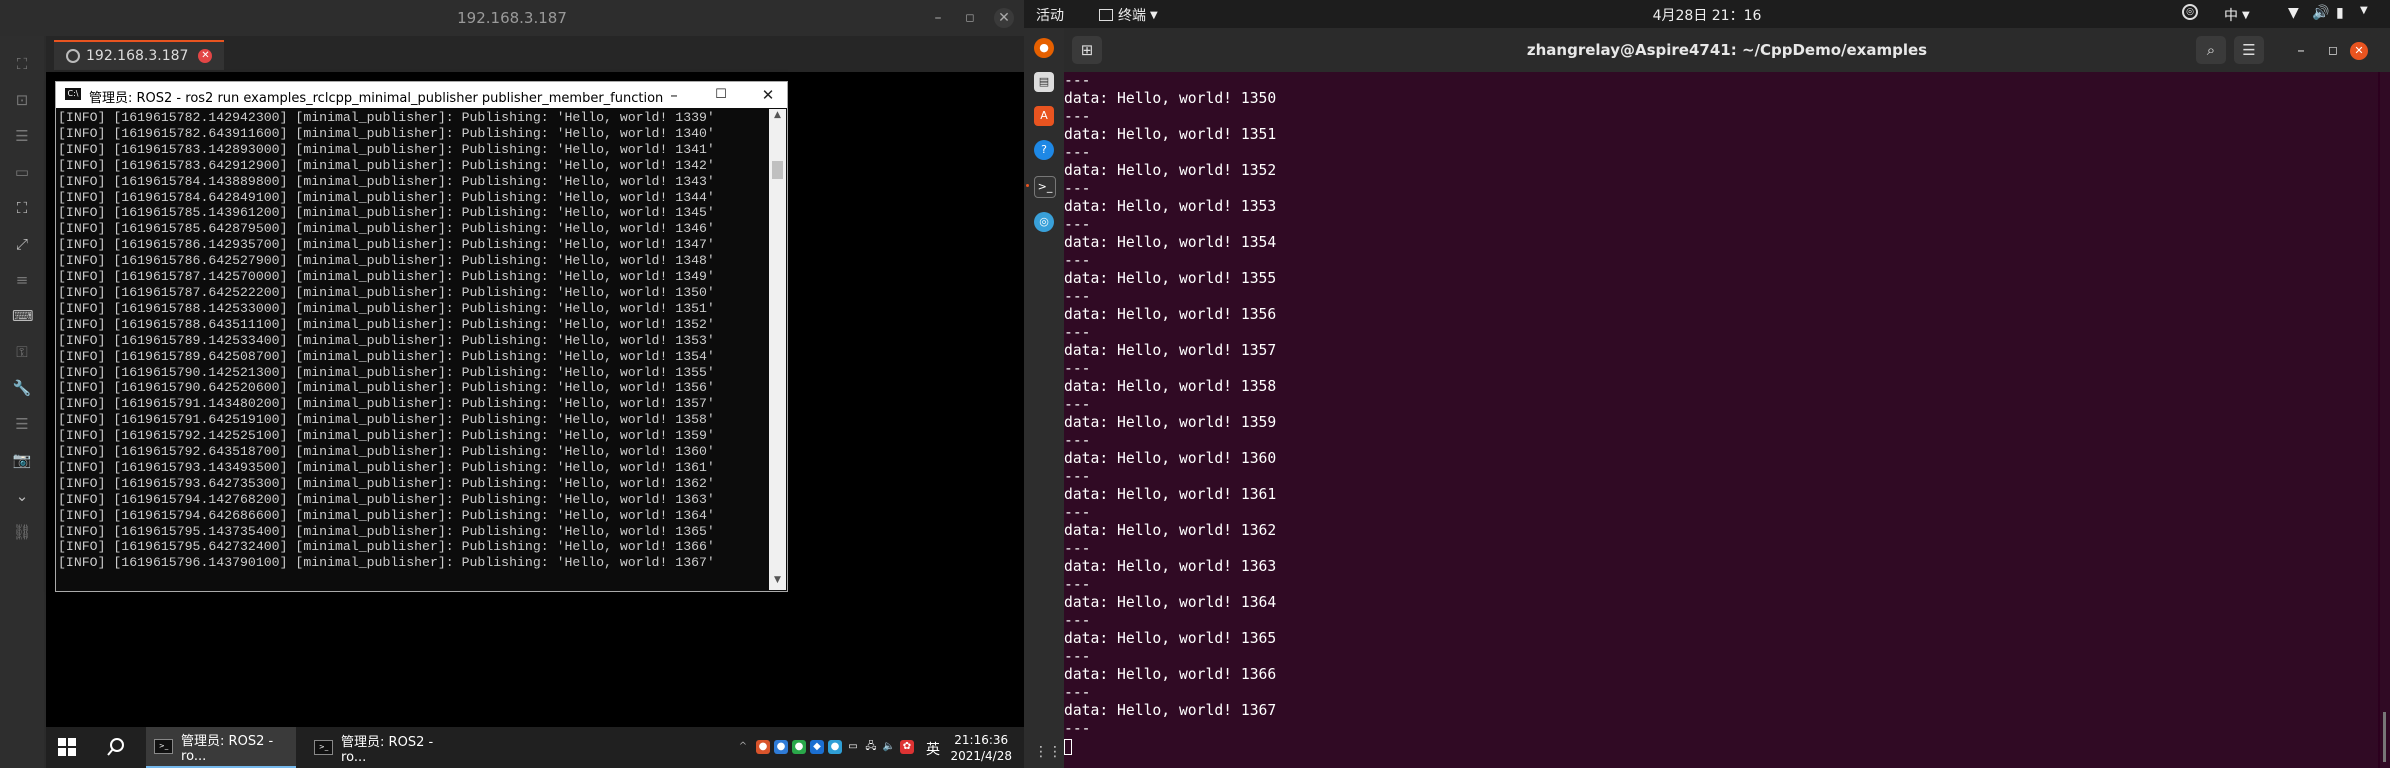 The height and width of the screenshot is (768, 2390). What do you see at coordinates (1170, 494) in the screenshot?
I see `data-line: data: Hello, world! 1361` at bounding box center [1170, 494].